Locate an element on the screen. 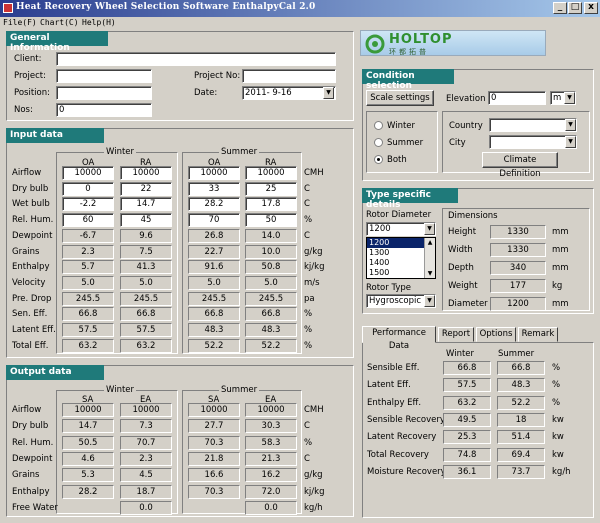  city-dropdown-icon: ▼ is located at coordinates (570, 142).